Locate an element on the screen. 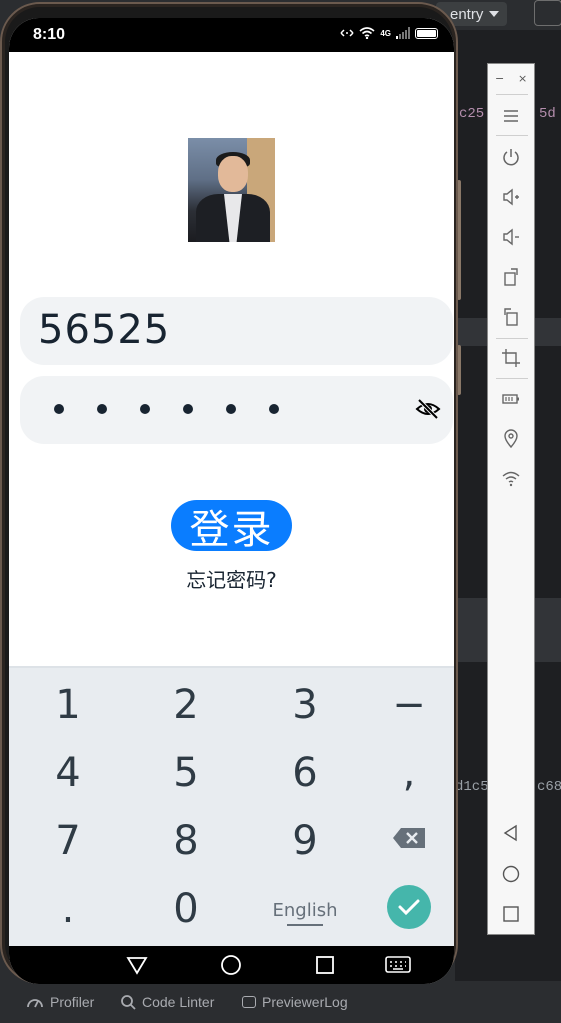 This screenshot has height=1023, width=561. system-navbar is located at coordinates (231, 965).